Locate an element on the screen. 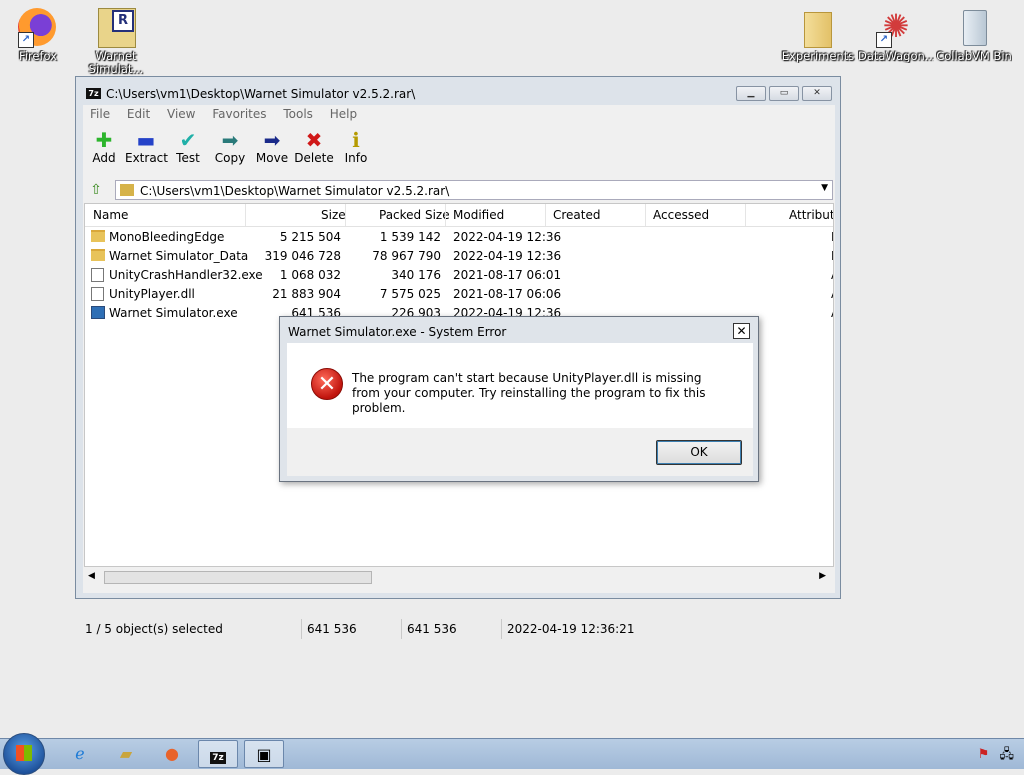 Image resolution: width=1024 pixels, height=775 pixels. file-packed: 340 176 is located at coordinates (416, 275).